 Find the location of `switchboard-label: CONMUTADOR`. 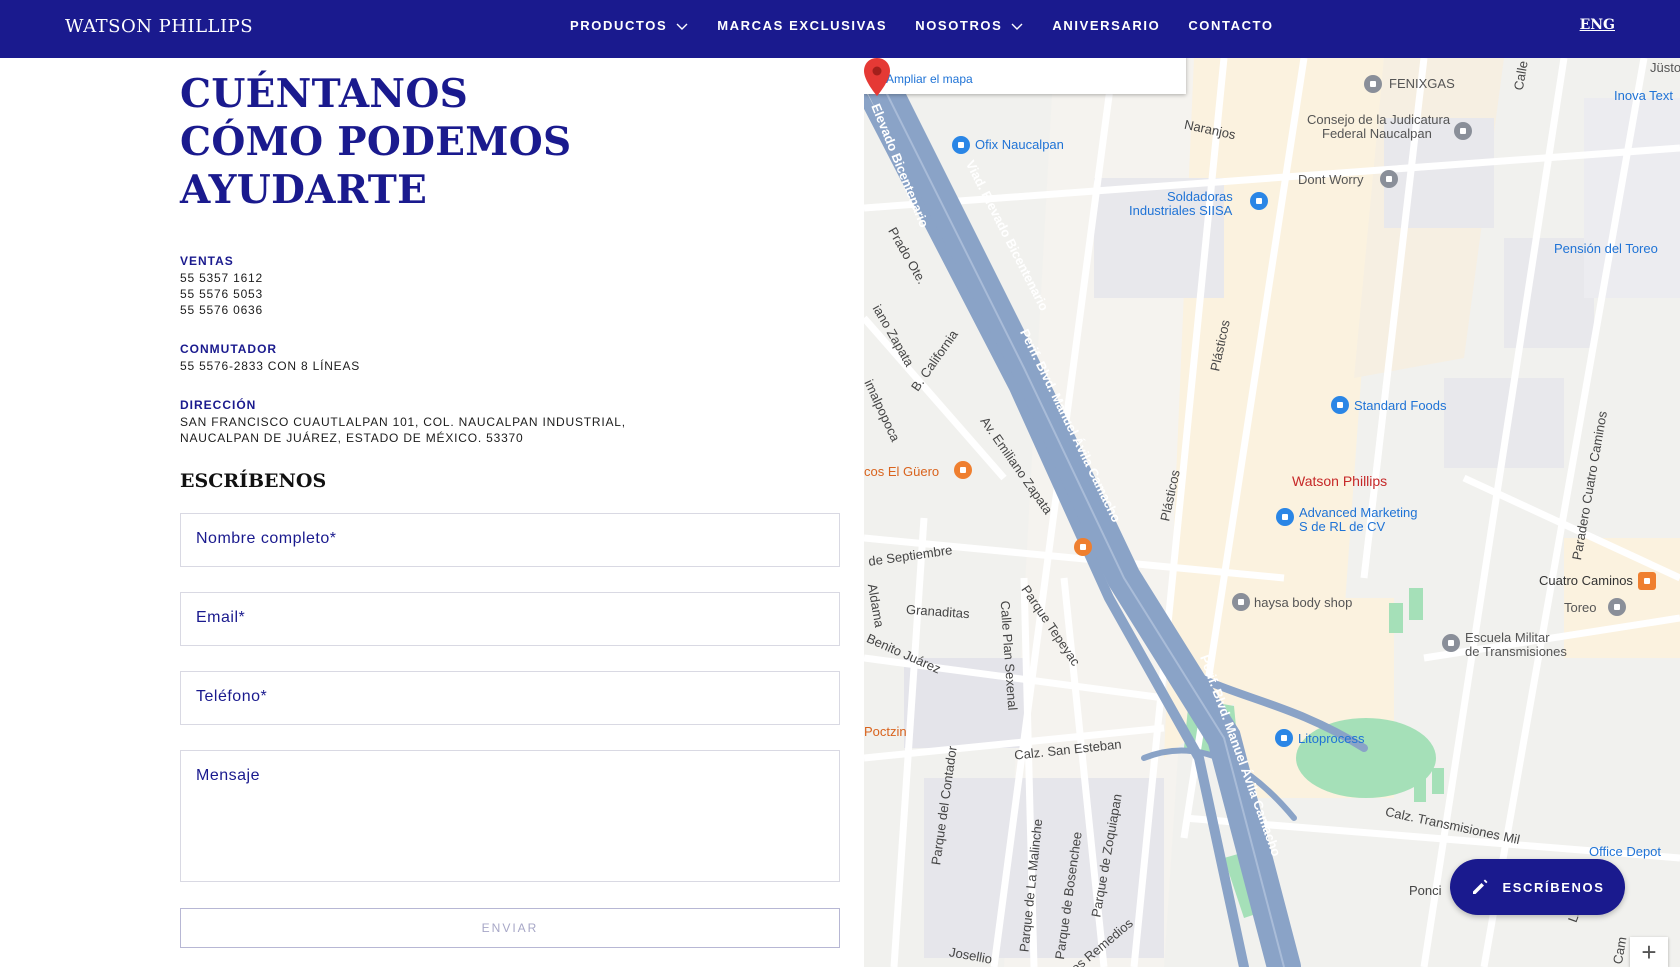

switchboard-label: CONMUTADOR is located at coordinates (229, 349).